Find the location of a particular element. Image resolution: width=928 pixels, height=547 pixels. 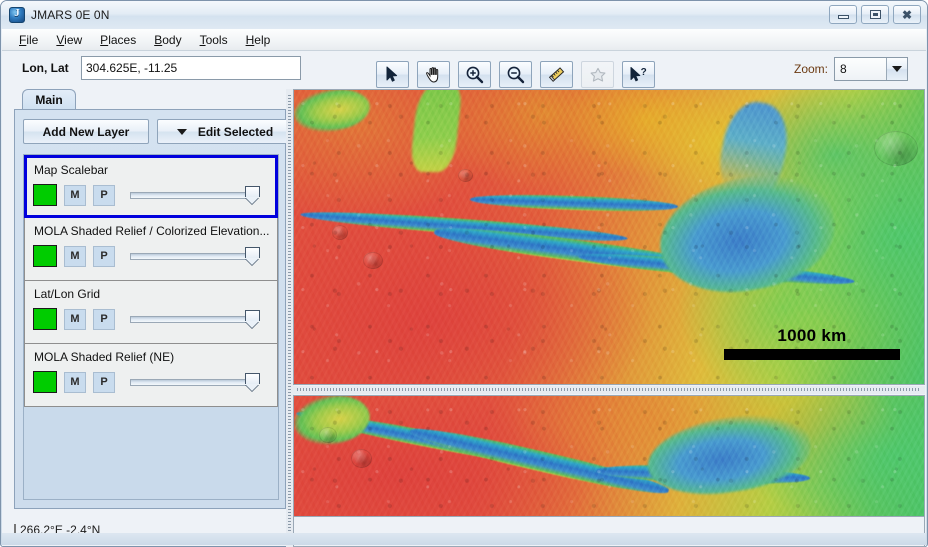

scalebar-label: 1000 km is located at coordinates (812, 335).